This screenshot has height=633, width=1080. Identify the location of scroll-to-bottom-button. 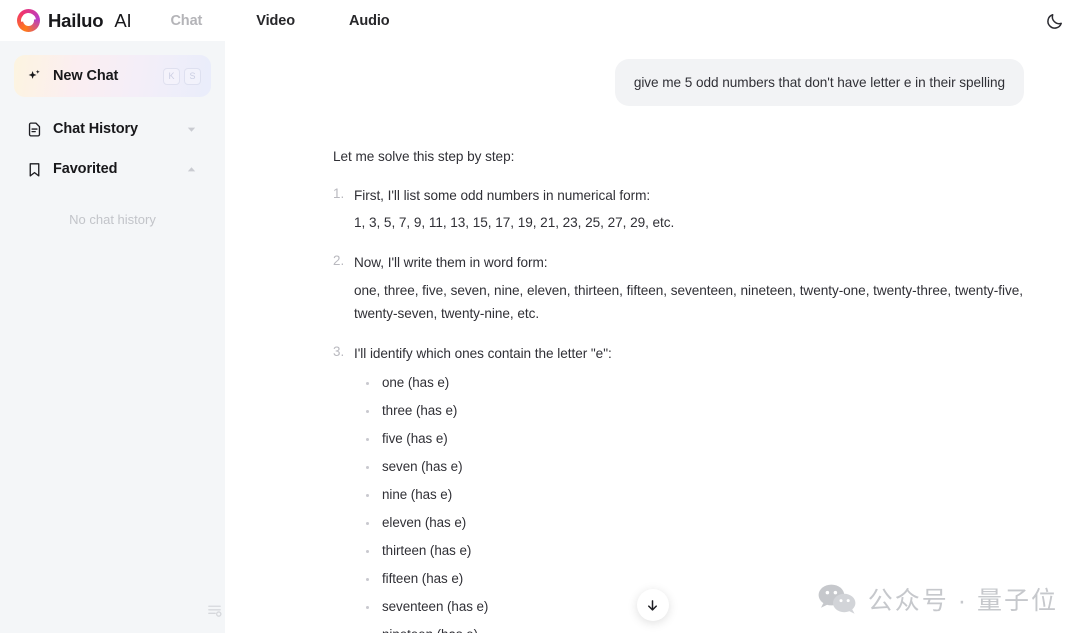
(652, 605).